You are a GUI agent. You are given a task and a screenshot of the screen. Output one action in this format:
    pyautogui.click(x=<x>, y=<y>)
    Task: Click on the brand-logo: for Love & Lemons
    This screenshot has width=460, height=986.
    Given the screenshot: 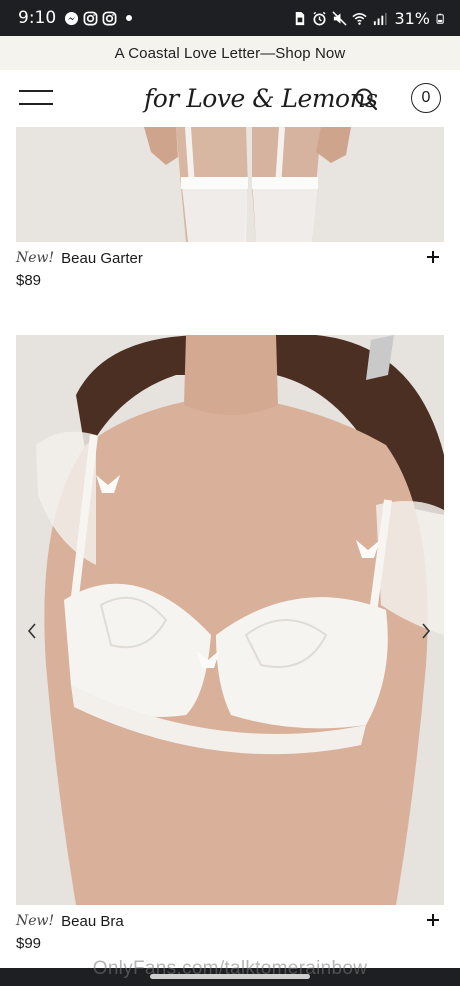 What is the action you would take?
    pyautogui.click(x=259, y=99)
    